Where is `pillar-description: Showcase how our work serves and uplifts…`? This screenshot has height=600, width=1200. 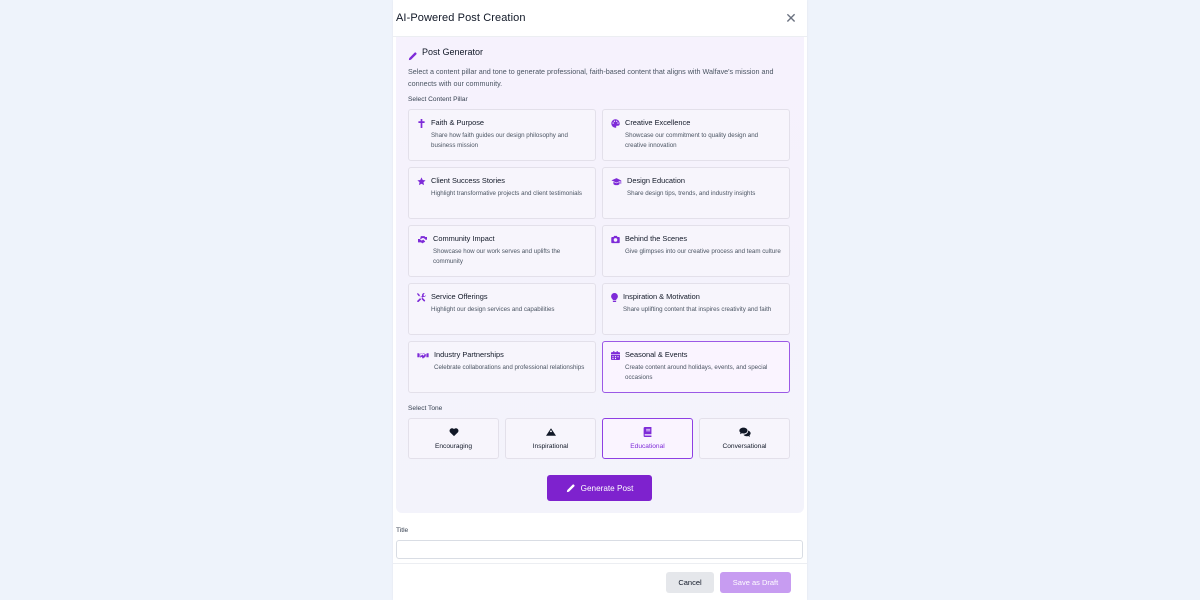 pillar-description: Showcase how our work serves and uplifts… is located at coordinates (497, 256).